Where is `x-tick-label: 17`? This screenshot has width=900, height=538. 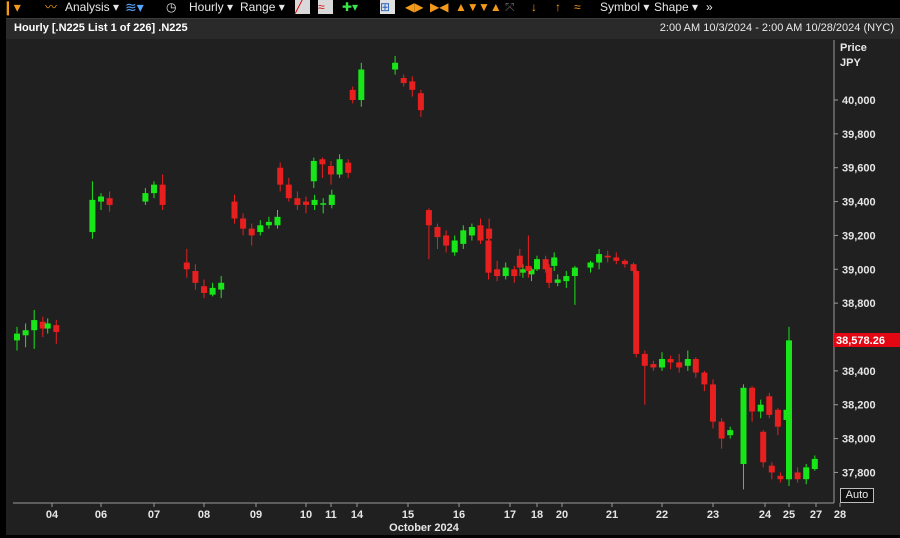 x-tick-label: 17 is located at coordinates (510, 515).